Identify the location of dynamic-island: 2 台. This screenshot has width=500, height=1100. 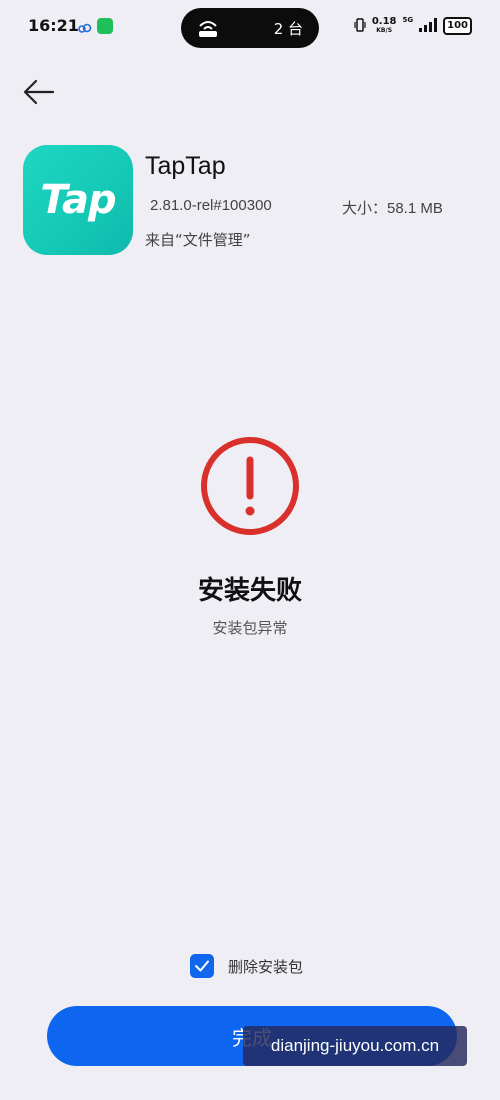
(250, 28).